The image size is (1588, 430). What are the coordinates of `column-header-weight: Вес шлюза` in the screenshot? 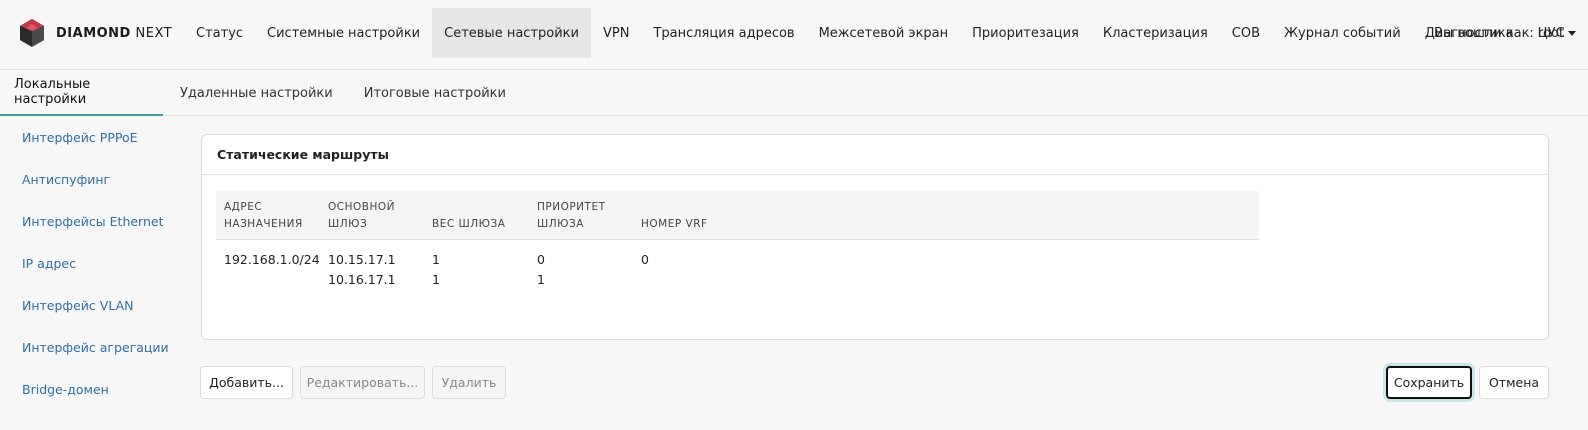 It's located at (476, 215).